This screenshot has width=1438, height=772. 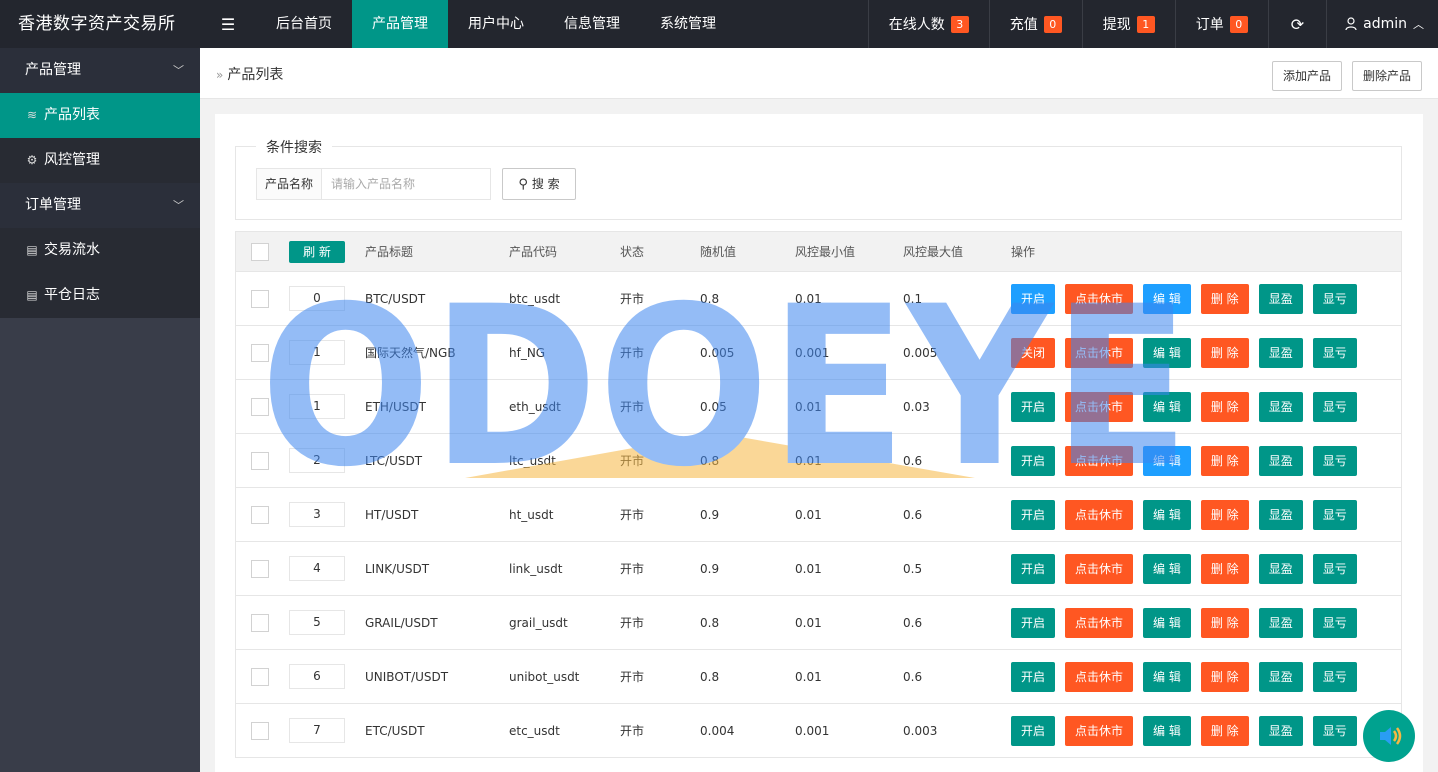 What do you see at coordinates (1389, 736) in the screenshot?
I see `voice-assistant-button` at bounding box center [1389, 736].